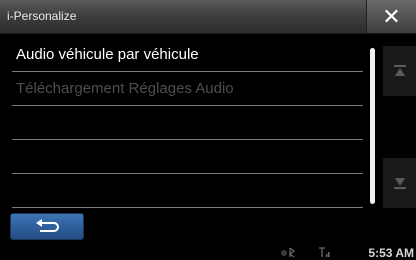 The image size is (416, 260). What do you see at coordinates (208, 253) in the screenshot?
I see `status-bar: 5:53 AM` at bounding box center [208, 253].